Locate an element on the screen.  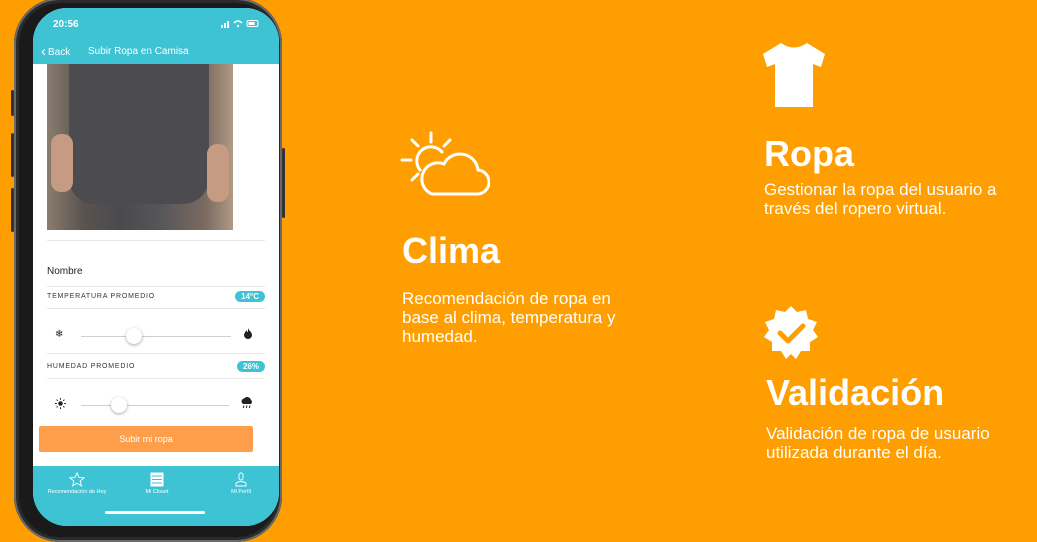
volume-up-button is located at coordinates (12, 155).